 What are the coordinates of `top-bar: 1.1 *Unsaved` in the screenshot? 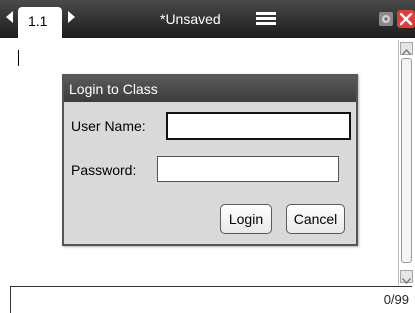 It's located at (207, 19).